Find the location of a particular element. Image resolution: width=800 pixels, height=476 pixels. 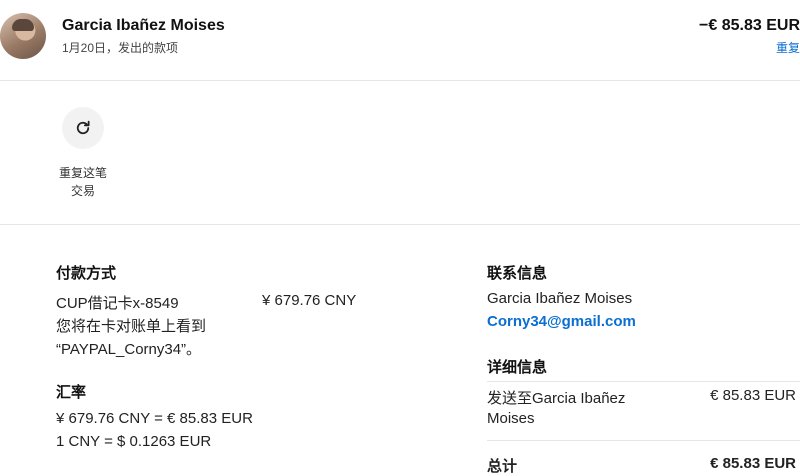

transaction-date: 1月20日，发出的款项 is located at coordinates (120, 48).